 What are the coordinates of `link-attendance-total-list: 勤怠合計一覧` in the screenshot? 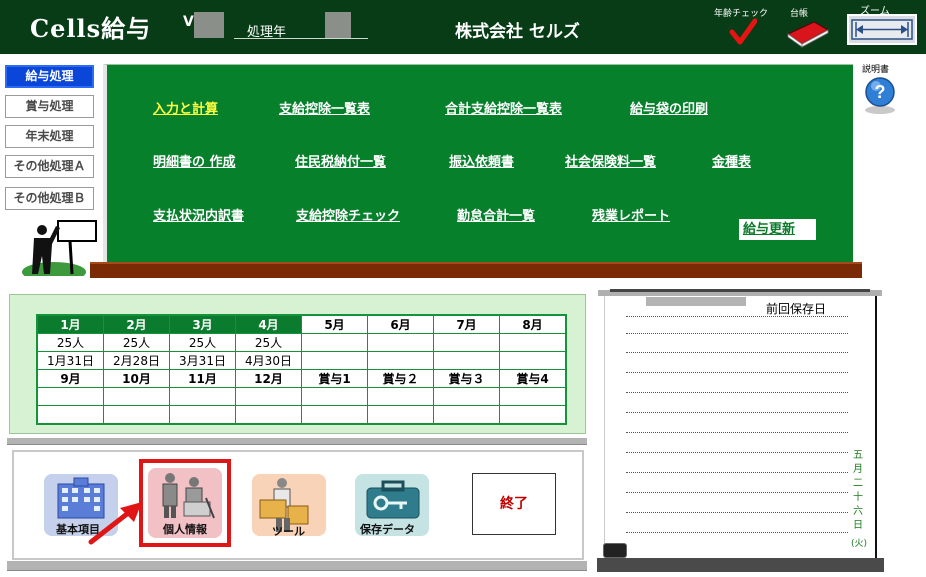 It's located at (496, 214).